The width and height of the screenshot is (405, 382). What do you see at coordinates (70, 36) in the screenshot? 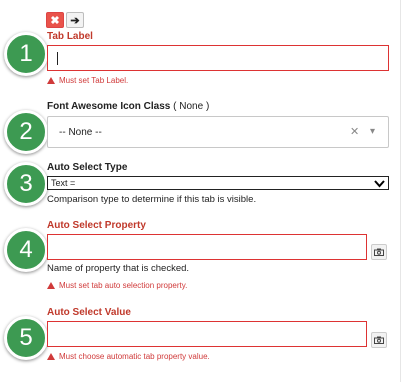
I see `tab-label-label: Tab Label` at bounding box center [70, 36].